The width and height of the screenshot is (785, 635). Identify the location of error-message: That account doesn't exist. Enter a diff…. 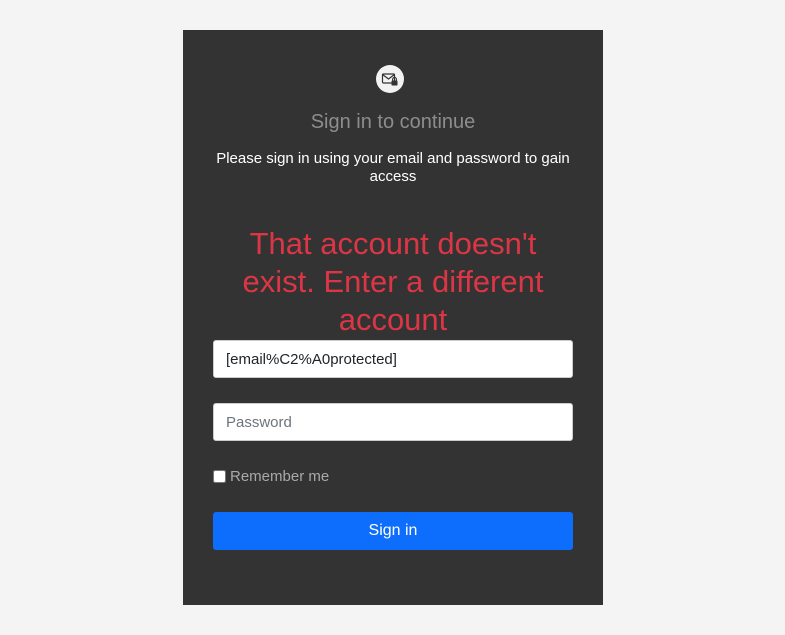
(393, 281).